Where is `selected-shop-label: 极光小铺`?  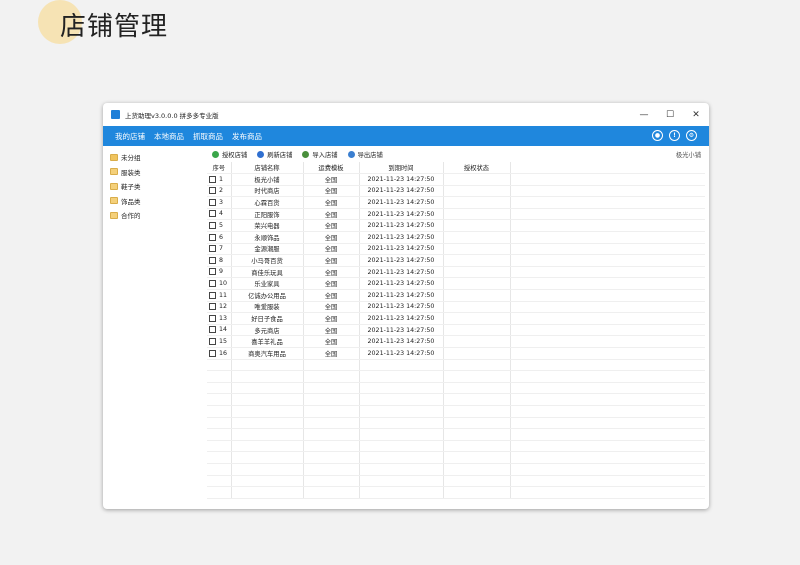
selected-shop-label: 极光小铺 is located at coordinates (688, 155).